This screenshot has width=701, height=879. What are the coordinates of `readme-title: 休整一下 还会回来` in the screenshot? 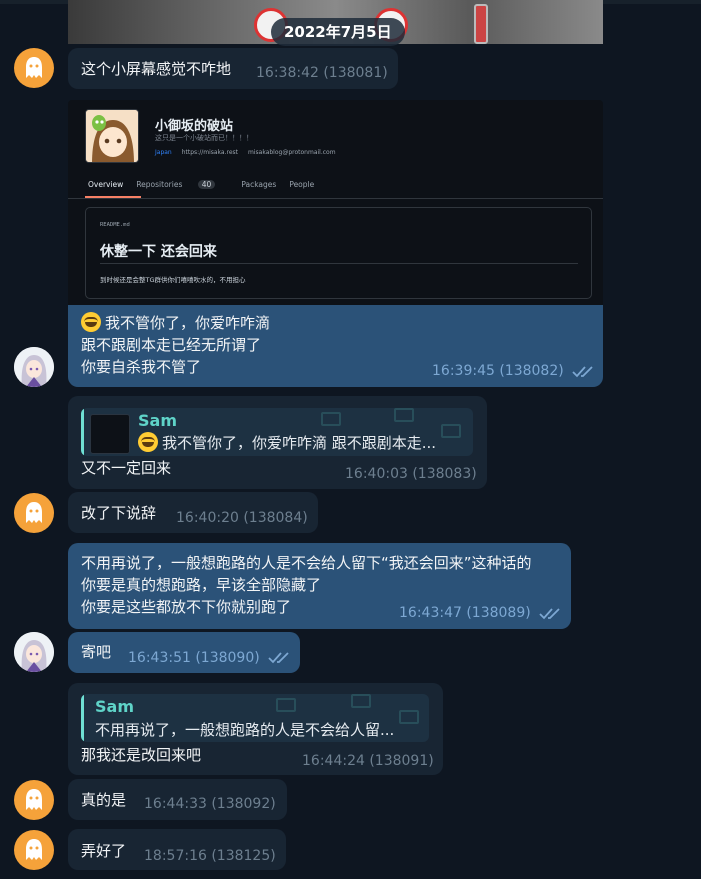 It's located at (158, 252).